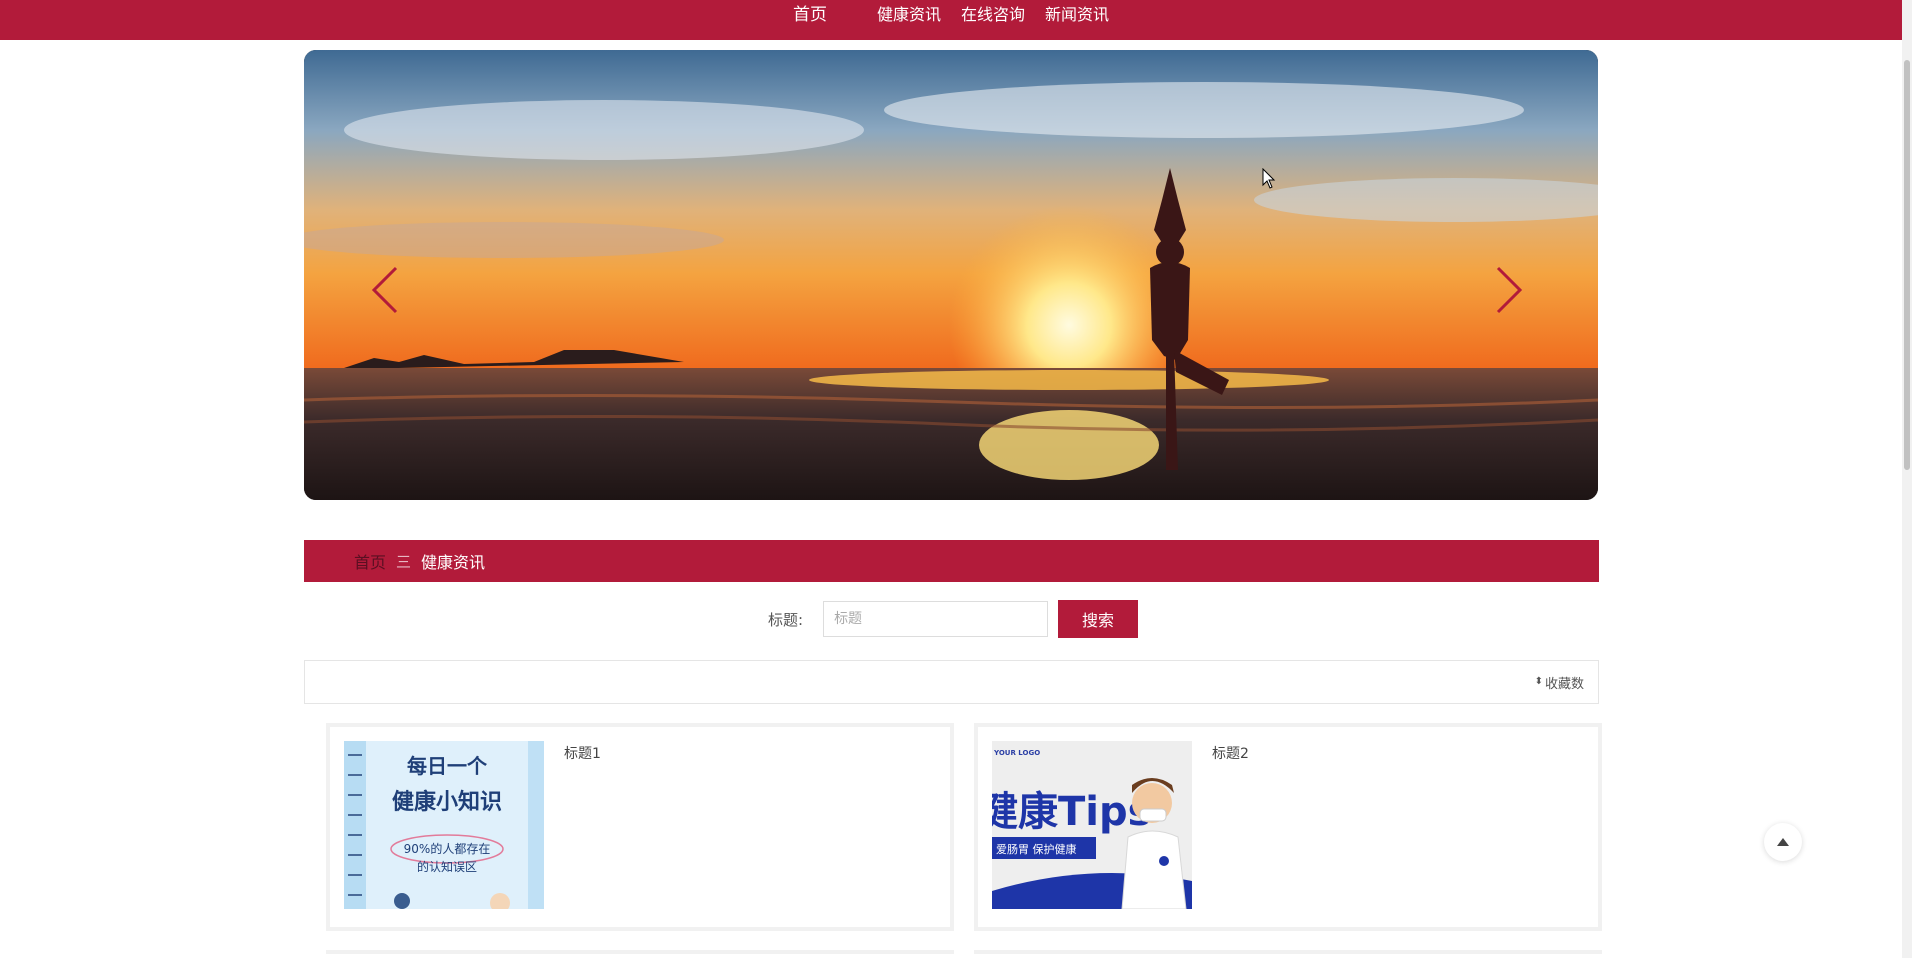 The image size is (1912, 962). Describe the element at coordinates (951, 561) in the screenshot. I see `breadcrumb: 首页 三 健康资讯` at that location.